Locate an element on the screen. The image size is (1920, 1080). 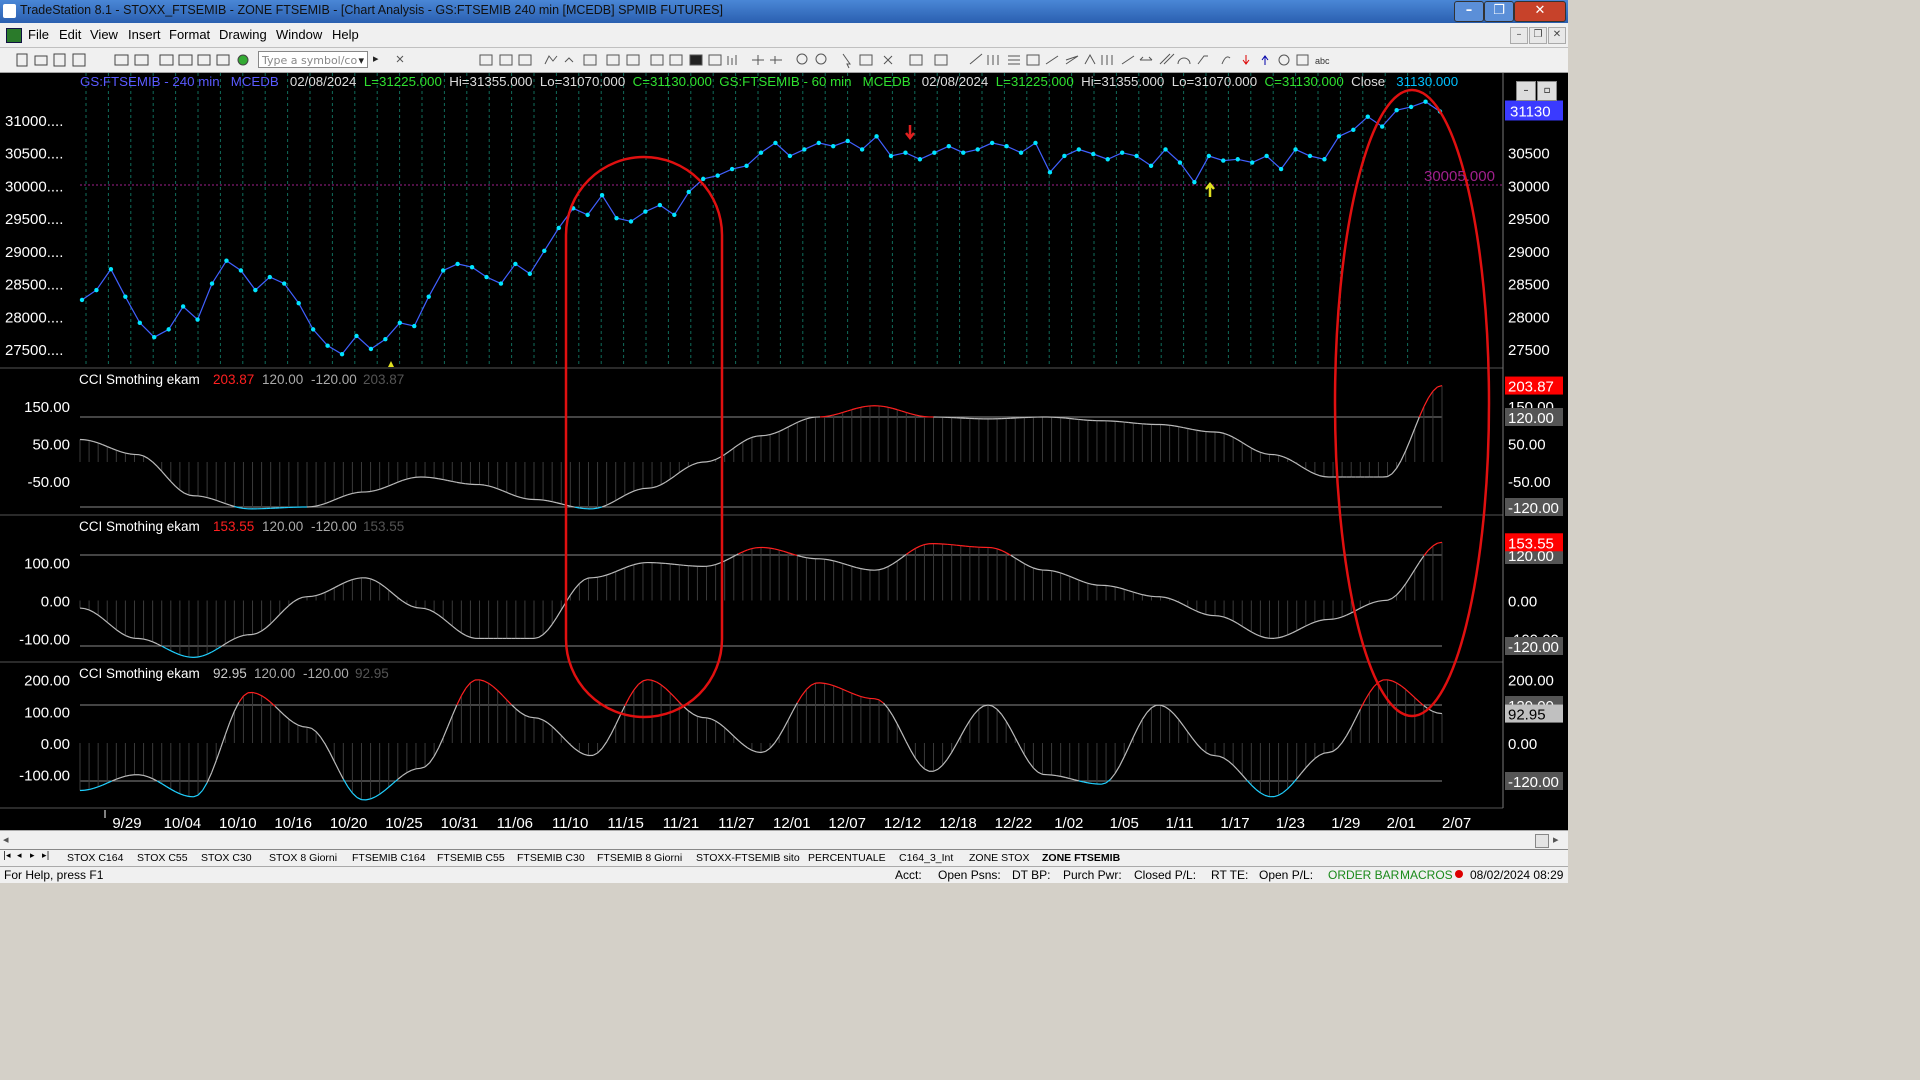
new-file-icon is located at coordinates (22, 60).